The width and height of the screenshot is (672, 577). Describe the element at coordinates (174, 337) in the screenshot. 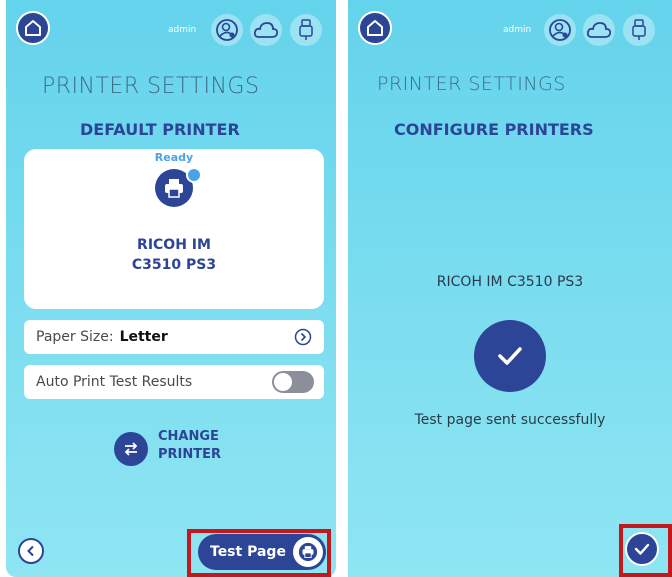

I see `paper-size-row: Paper Size: Letter` at that location.